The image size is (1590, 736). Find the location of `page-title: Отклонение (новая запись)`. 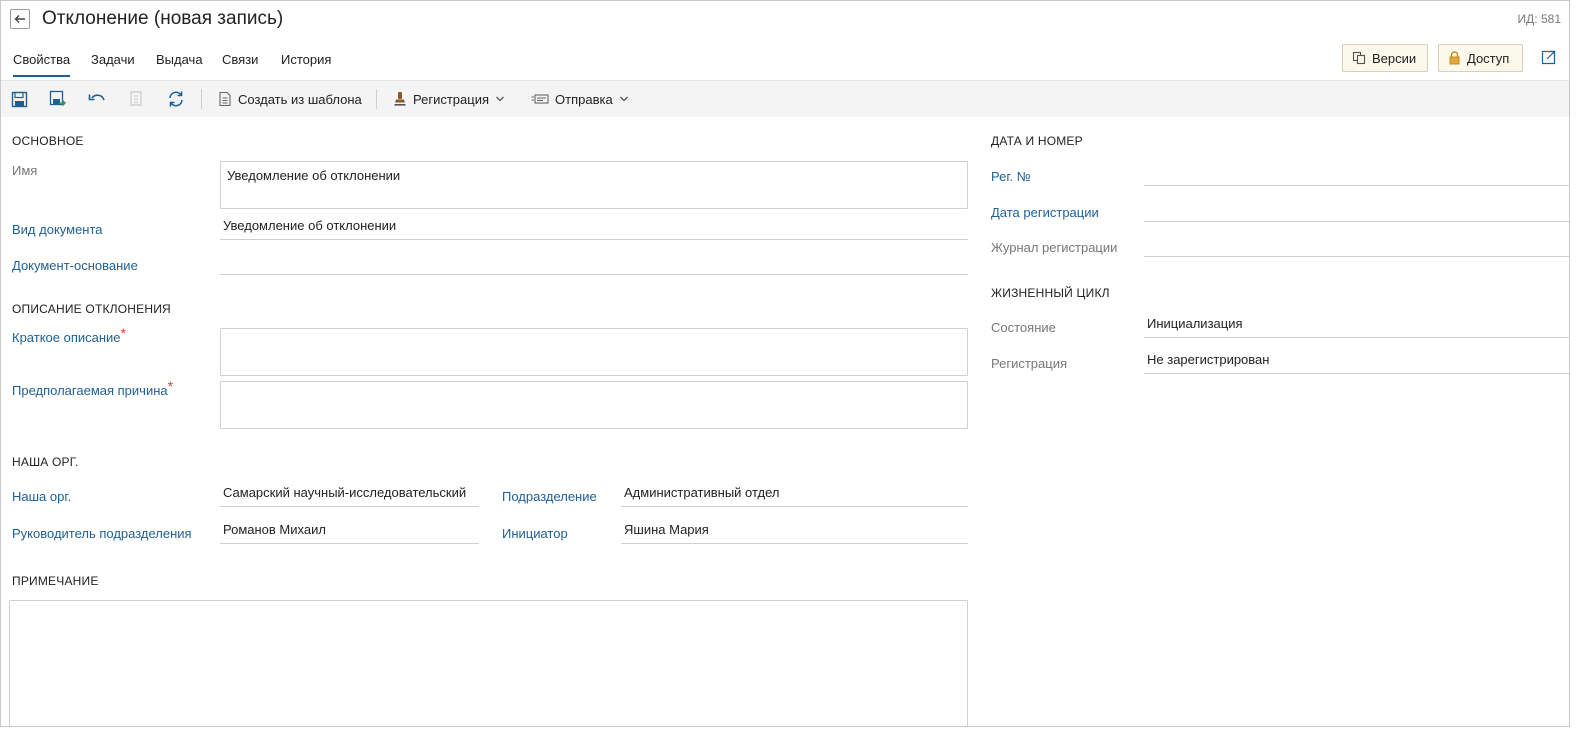

page-title: Отклонение (новая запись) is located at coordinates (163, 18).